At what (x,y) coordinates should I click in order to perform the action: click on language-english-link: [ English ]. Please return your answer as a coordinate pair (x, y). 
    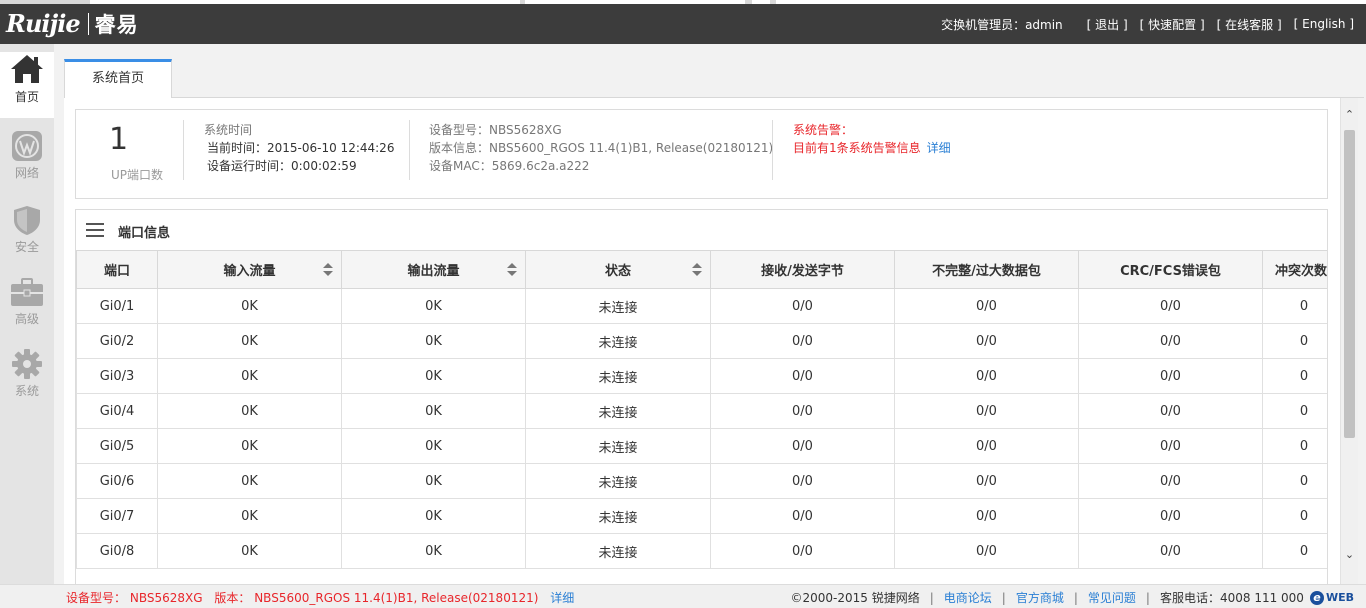
    Looking at the image, I should click on (1324, 24).